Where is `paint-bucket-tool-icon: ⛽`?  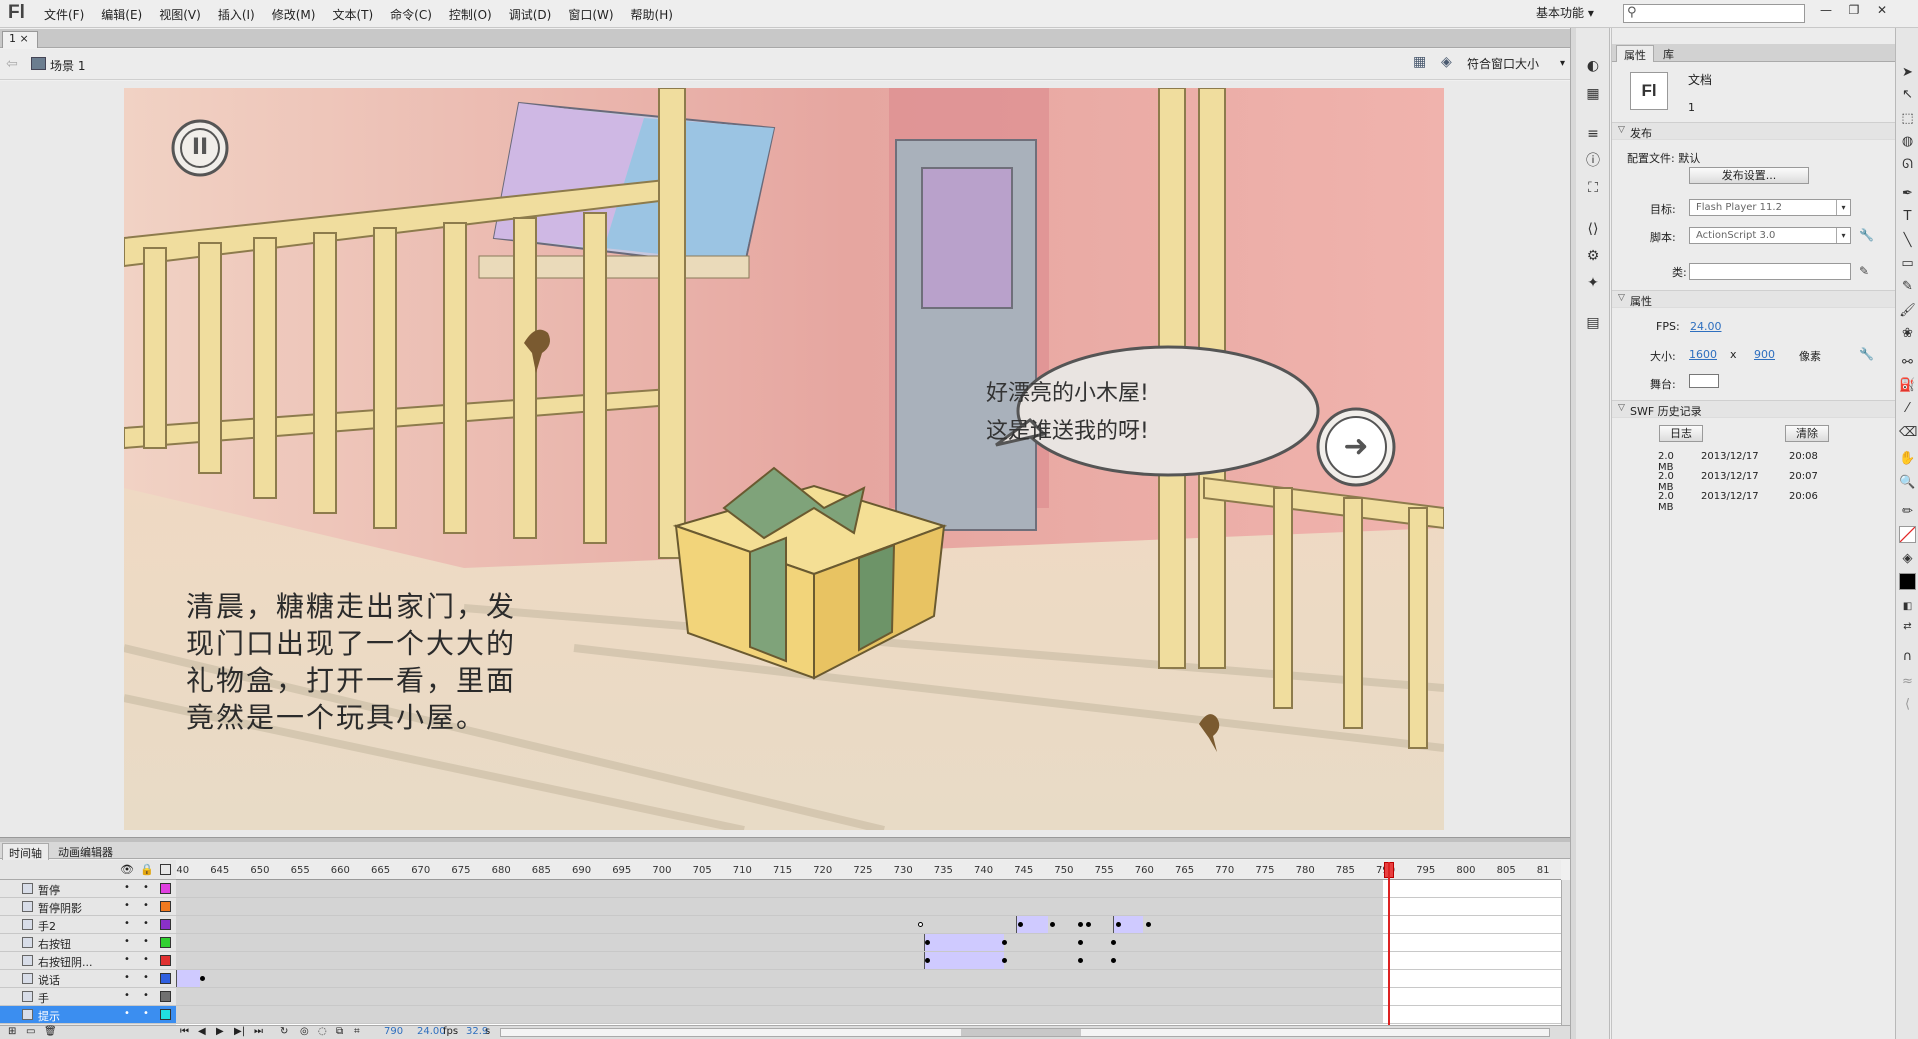 paint-bucket-tool-icon: ⛽ is located at coordinates (1907, 385).